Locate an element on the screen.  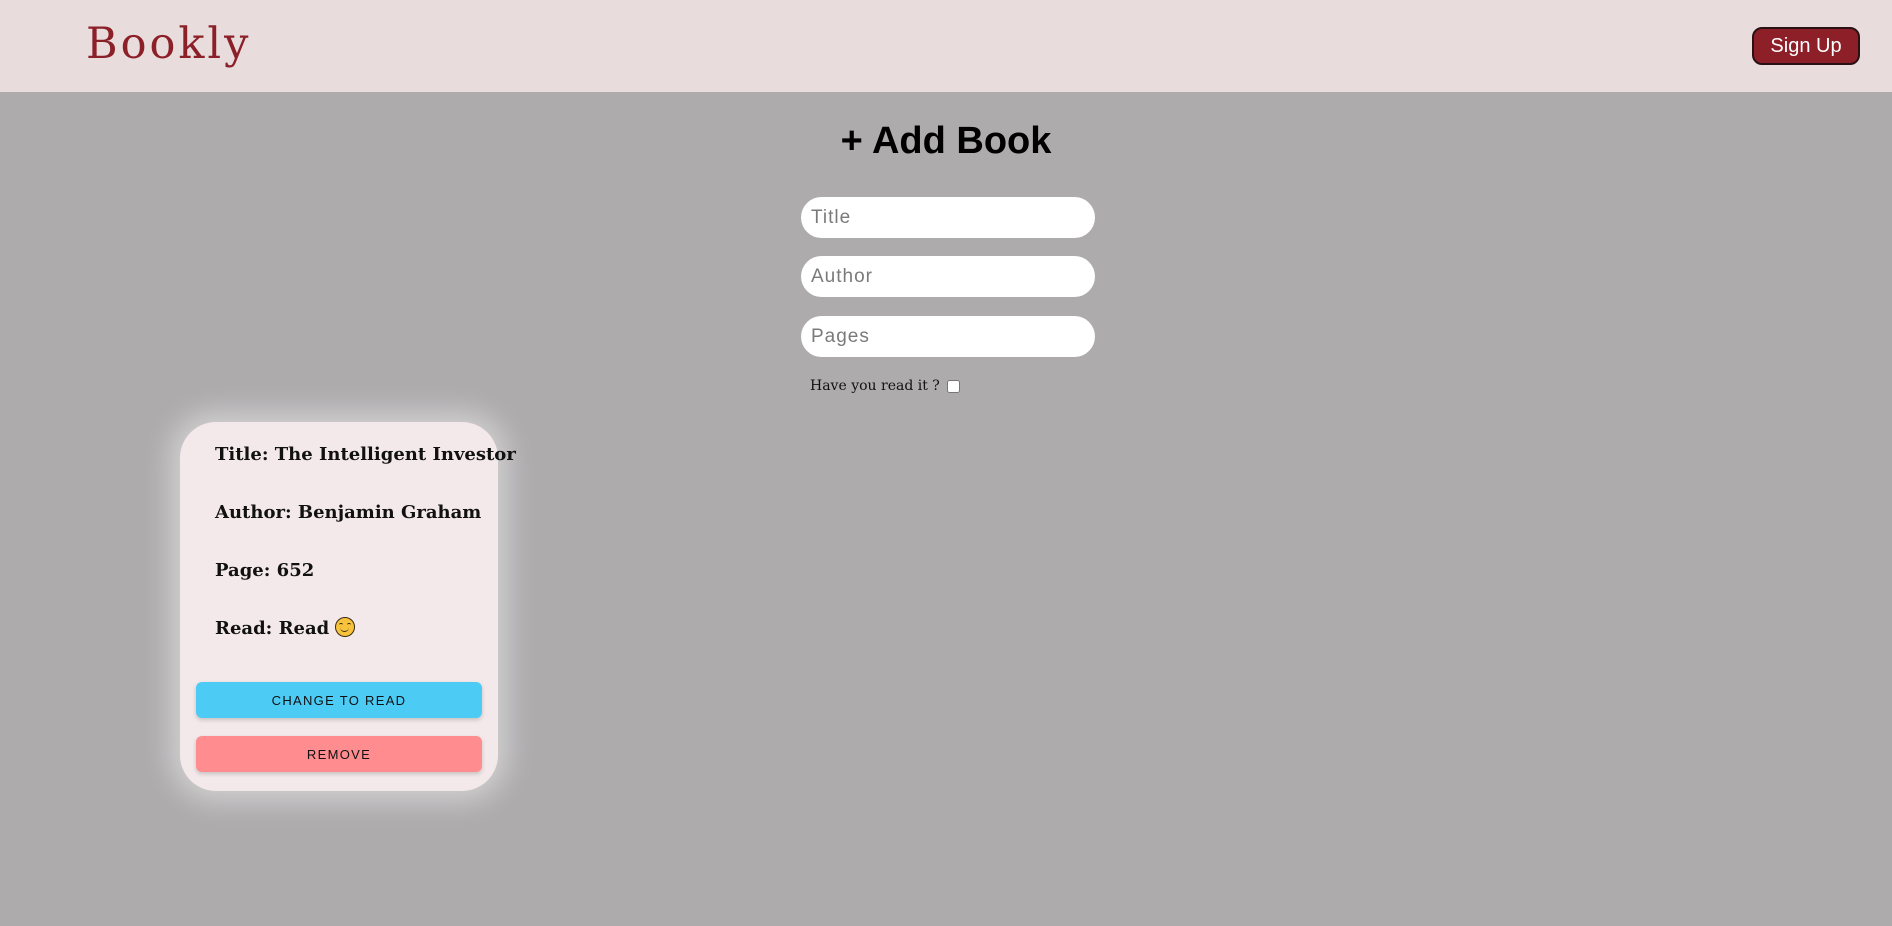
read-question-row: Have you read it ? is located at coordinates (885, 386).